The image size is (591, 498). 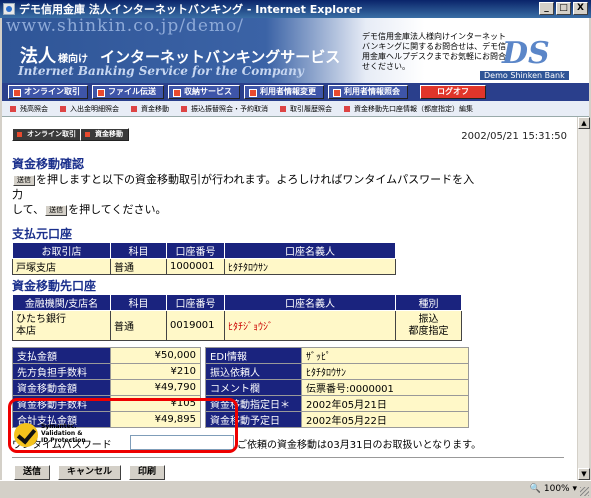 I want to click on current-datetime: 2002/05/21 15:31:50, so click(x=514, y=136).